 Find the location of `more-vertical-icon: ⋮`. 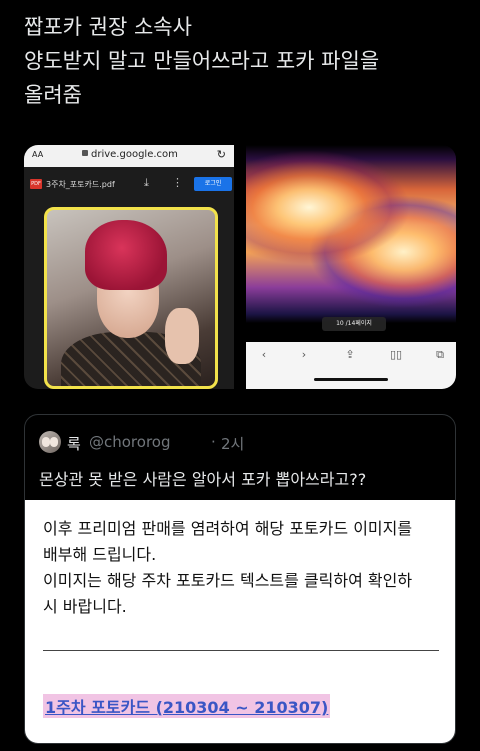

more-vertical-icon: ⋮ is located at coordinates (177, 182).